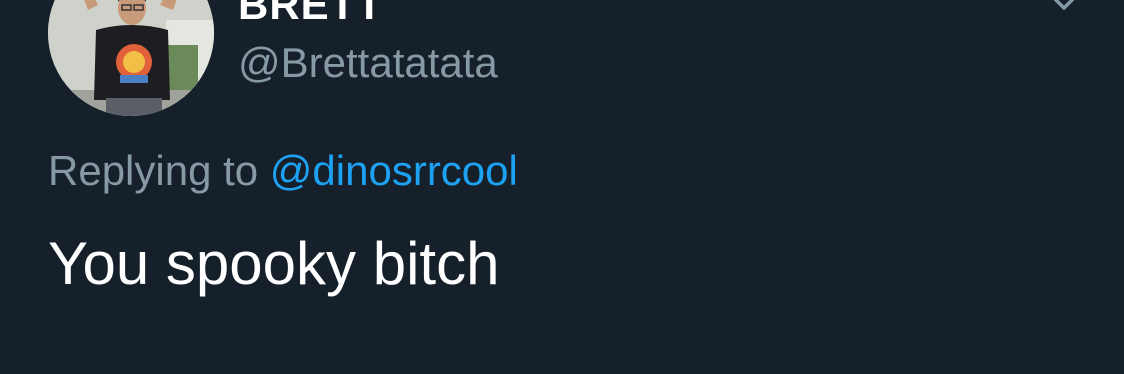 The height and width of the screenshot is (374, 1124). Describe the element at coordinates (310, 13) in the screenshot. I see `display-name: BRETT` at that location.